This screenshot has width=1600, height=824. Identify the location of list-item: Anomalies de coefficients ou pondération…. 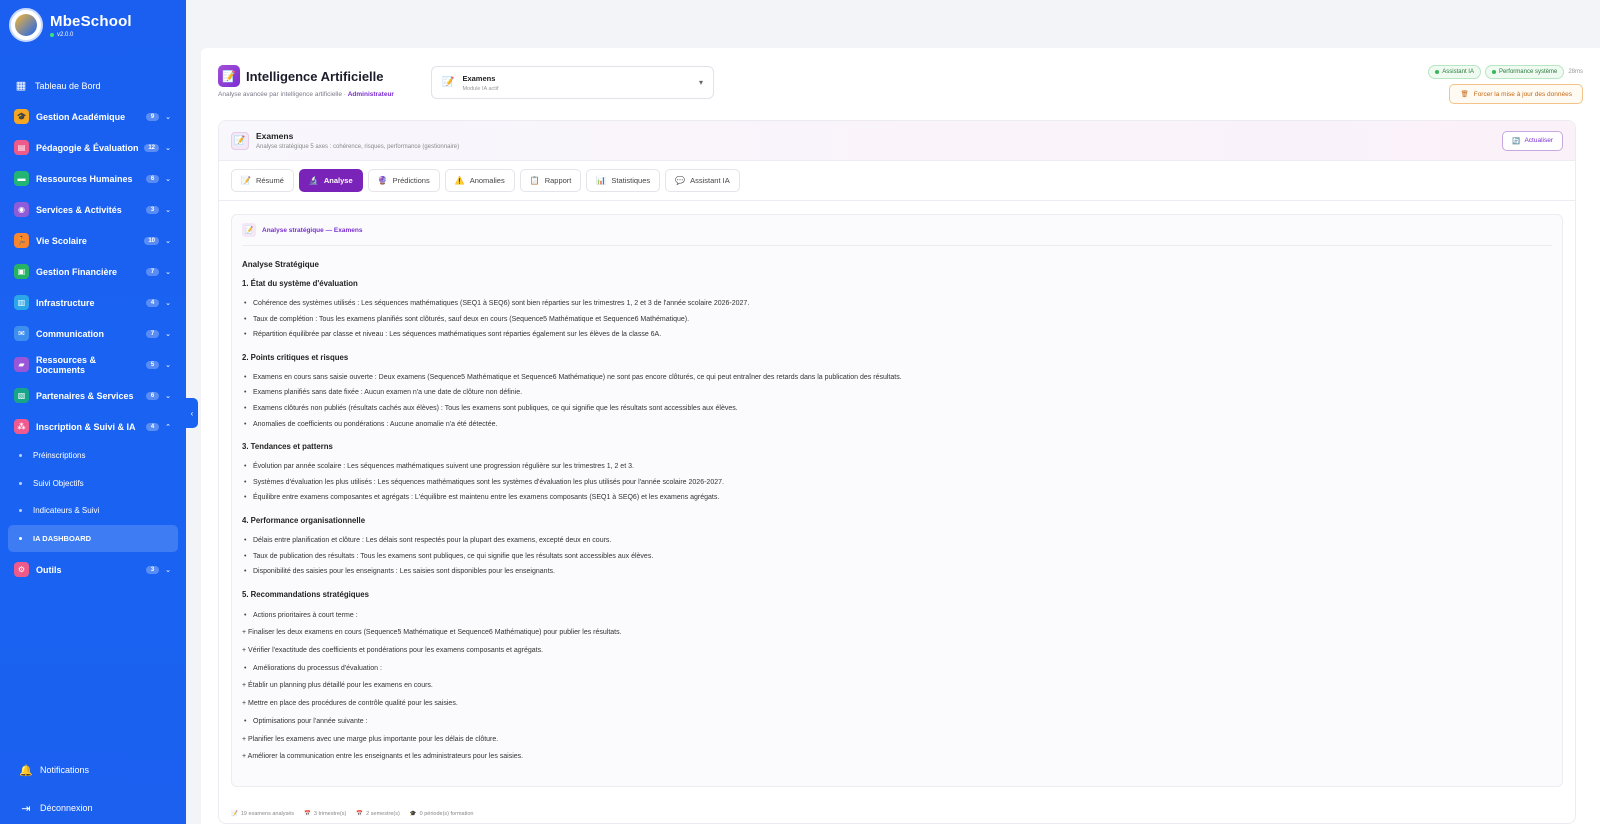
(897, 425).